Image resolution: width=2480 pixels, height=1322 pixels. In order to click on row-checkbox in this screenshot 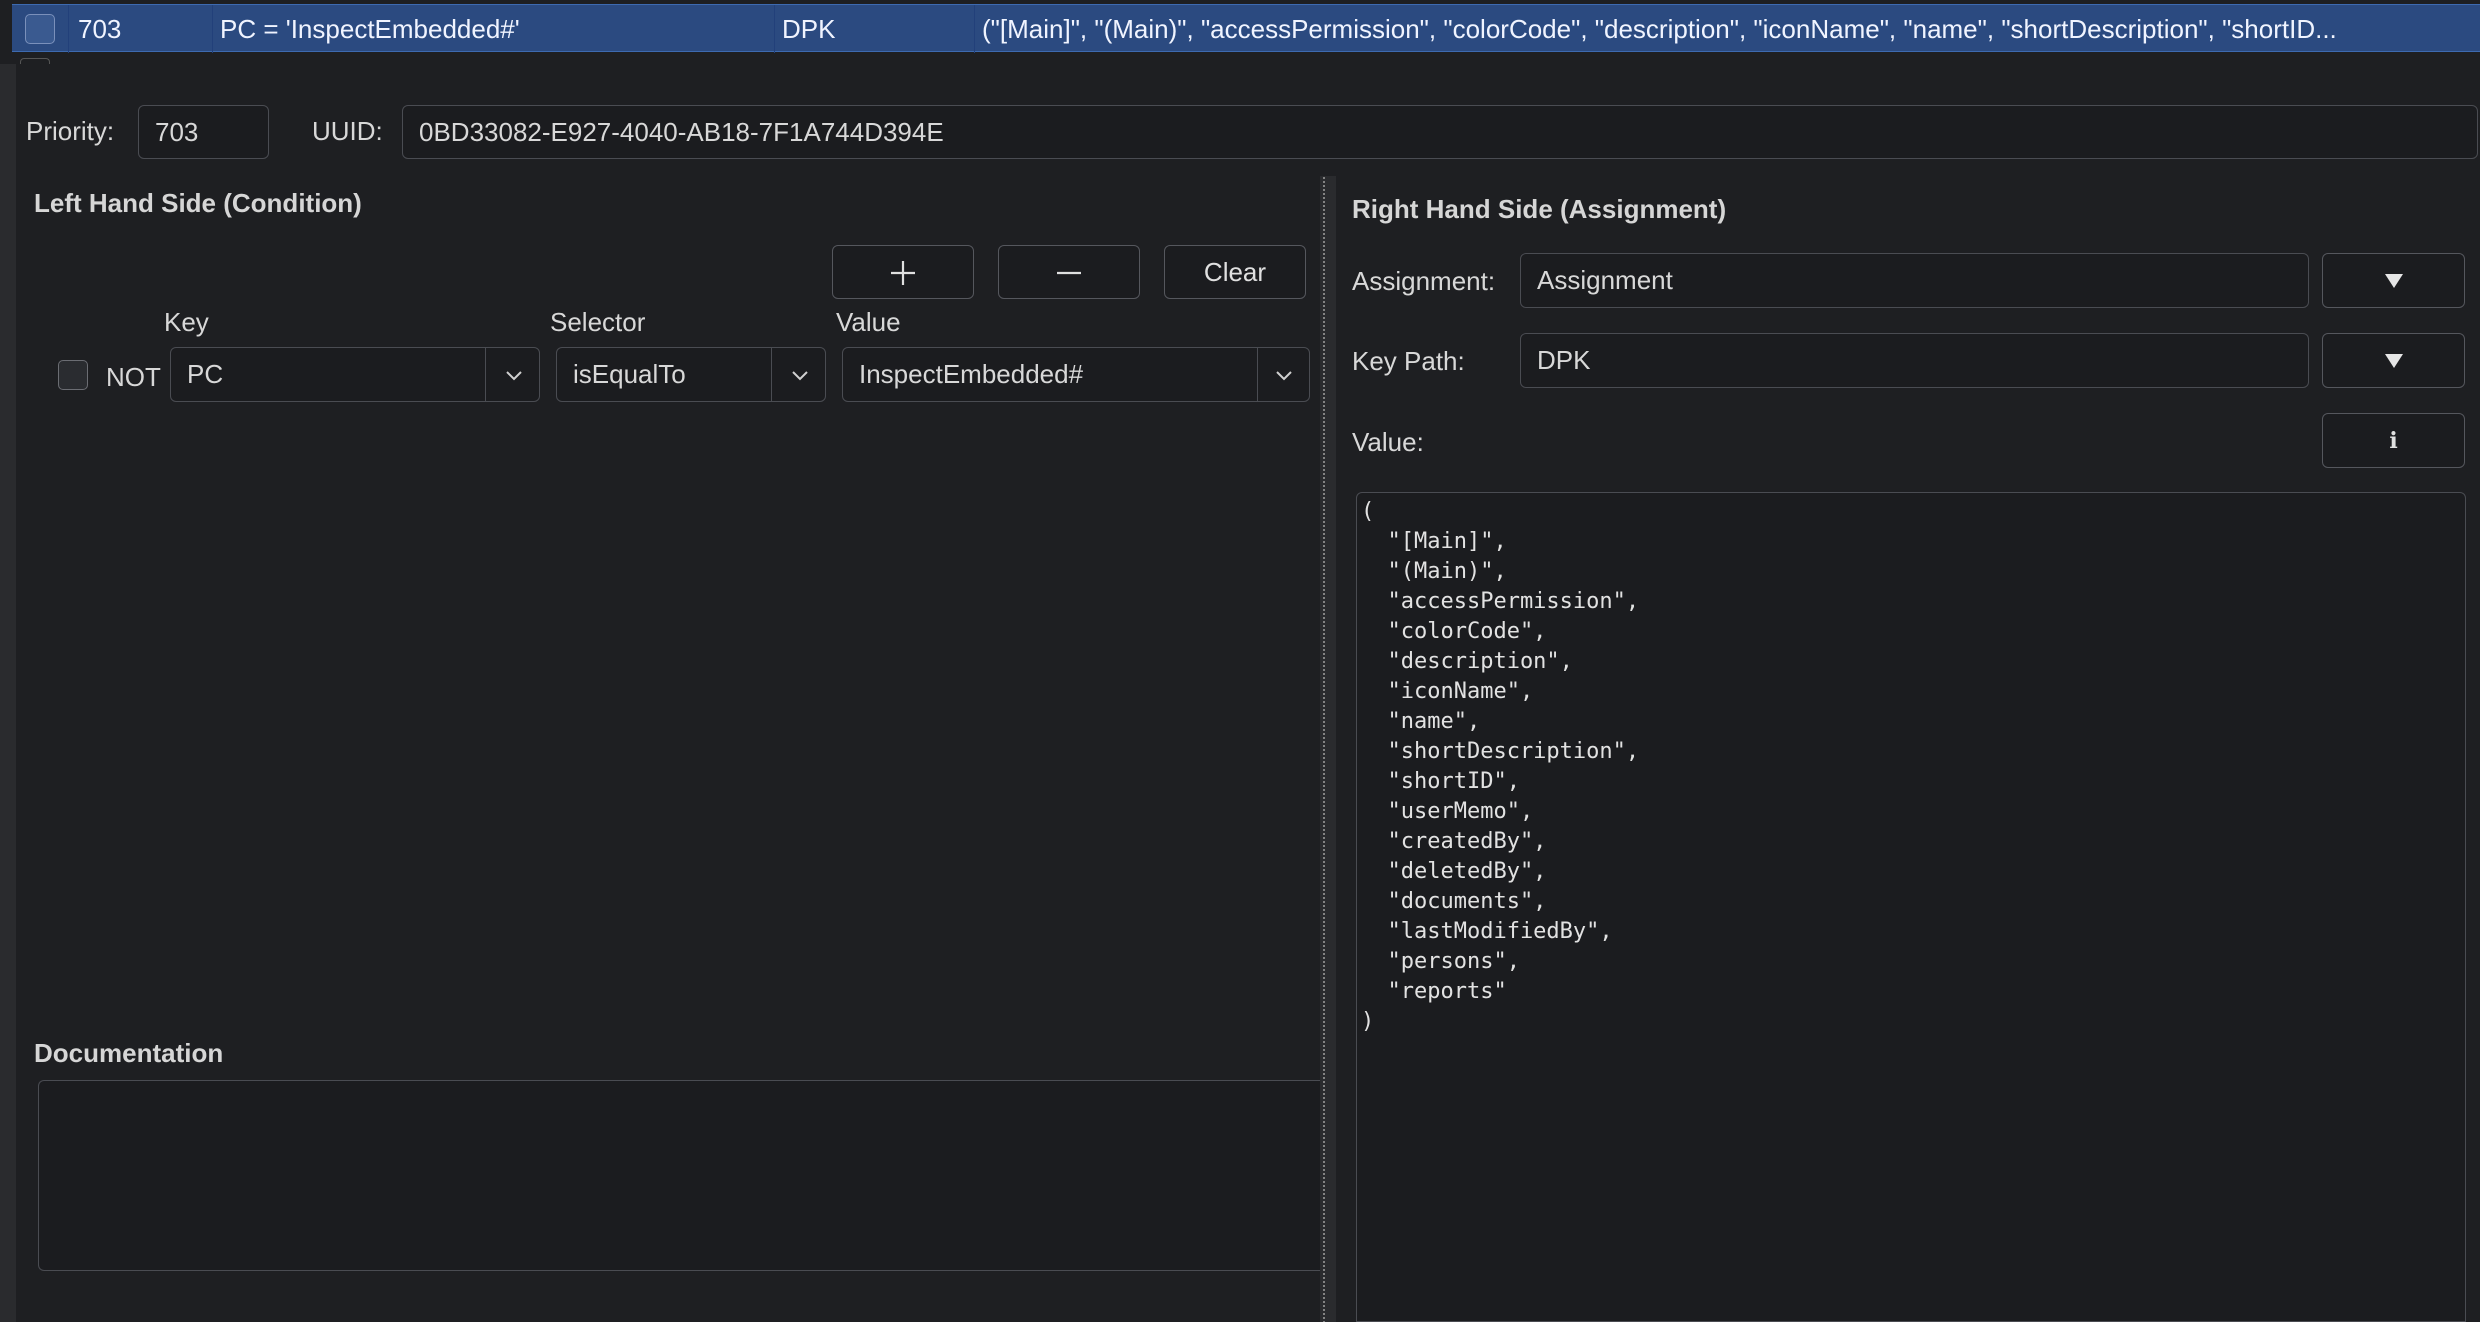, I will do `click(40, 29)`.